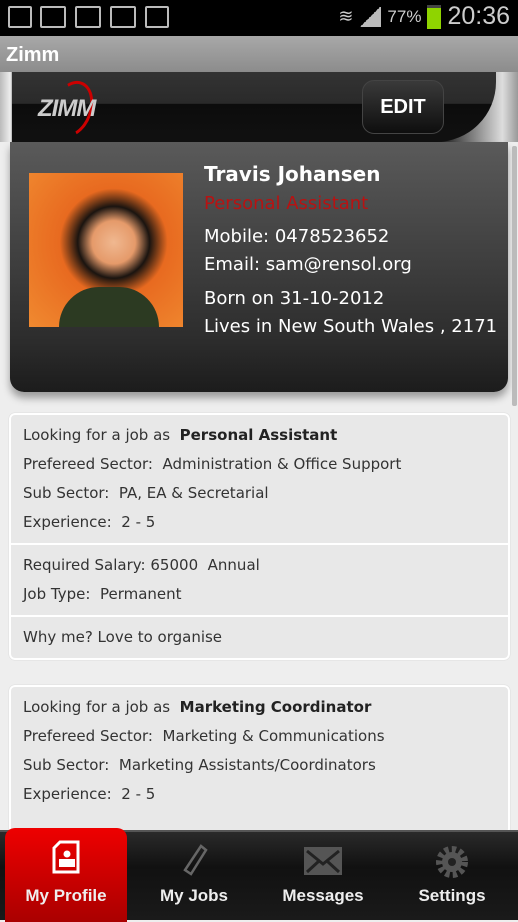 This screenshot has width=518, height=922. I want to click on tab-my-profile: My Profile, so click(66, 875).